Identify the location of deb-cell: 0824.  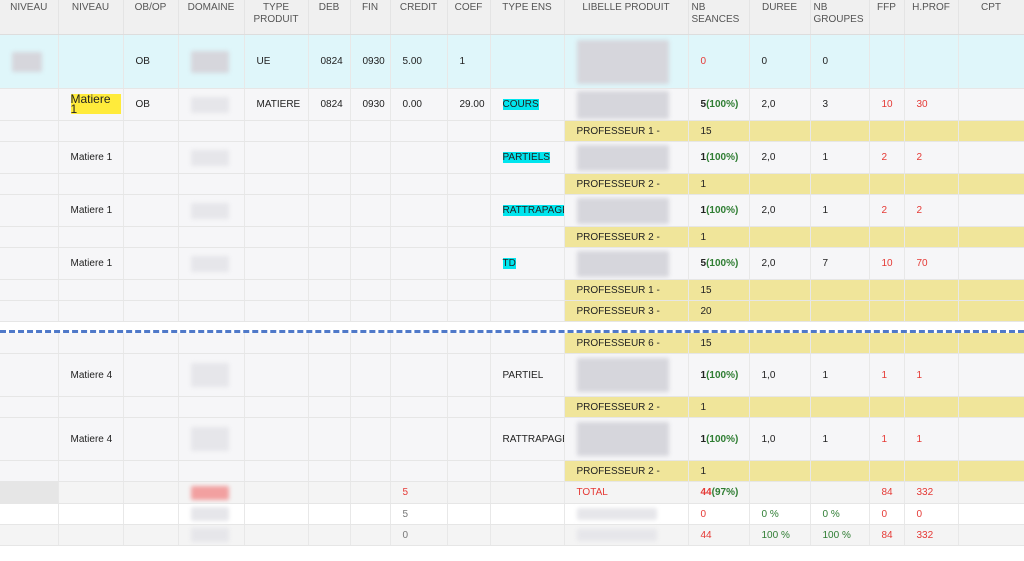
(329, 61).